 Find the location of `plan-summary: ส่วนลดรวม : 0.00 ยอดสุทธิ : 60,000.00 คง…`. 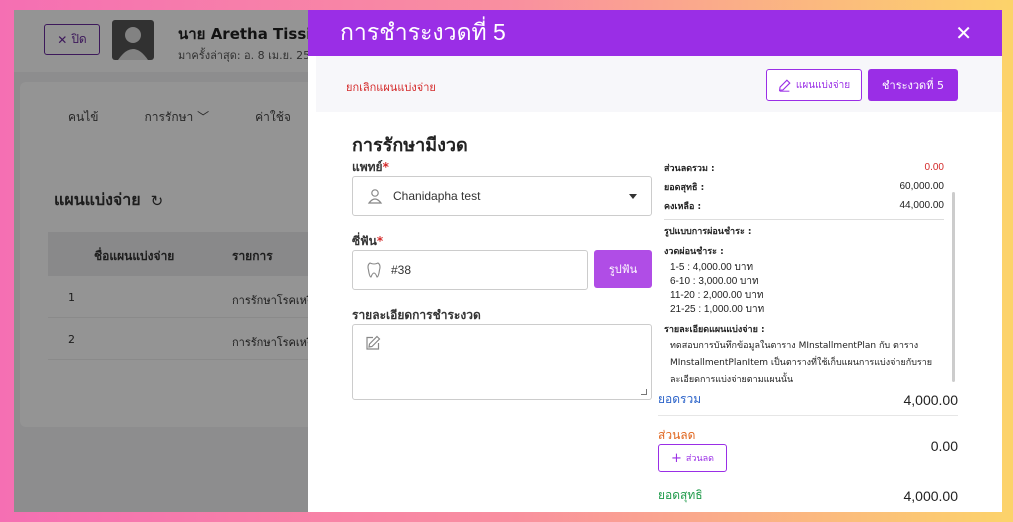

plan-summary: ส่วนลดรวม : 0.00 ยอดสุทธิ : 60,000.00 คง… is located at coordinates (804, 273).